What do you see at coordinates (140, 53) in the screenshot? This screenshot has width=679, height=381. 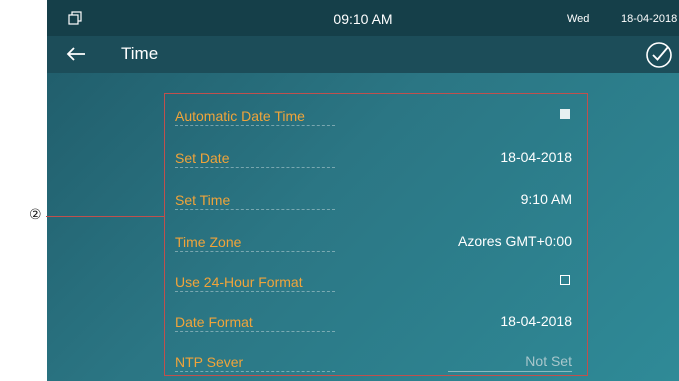 I see `page-title: Time` at bounding box center [140, 53].